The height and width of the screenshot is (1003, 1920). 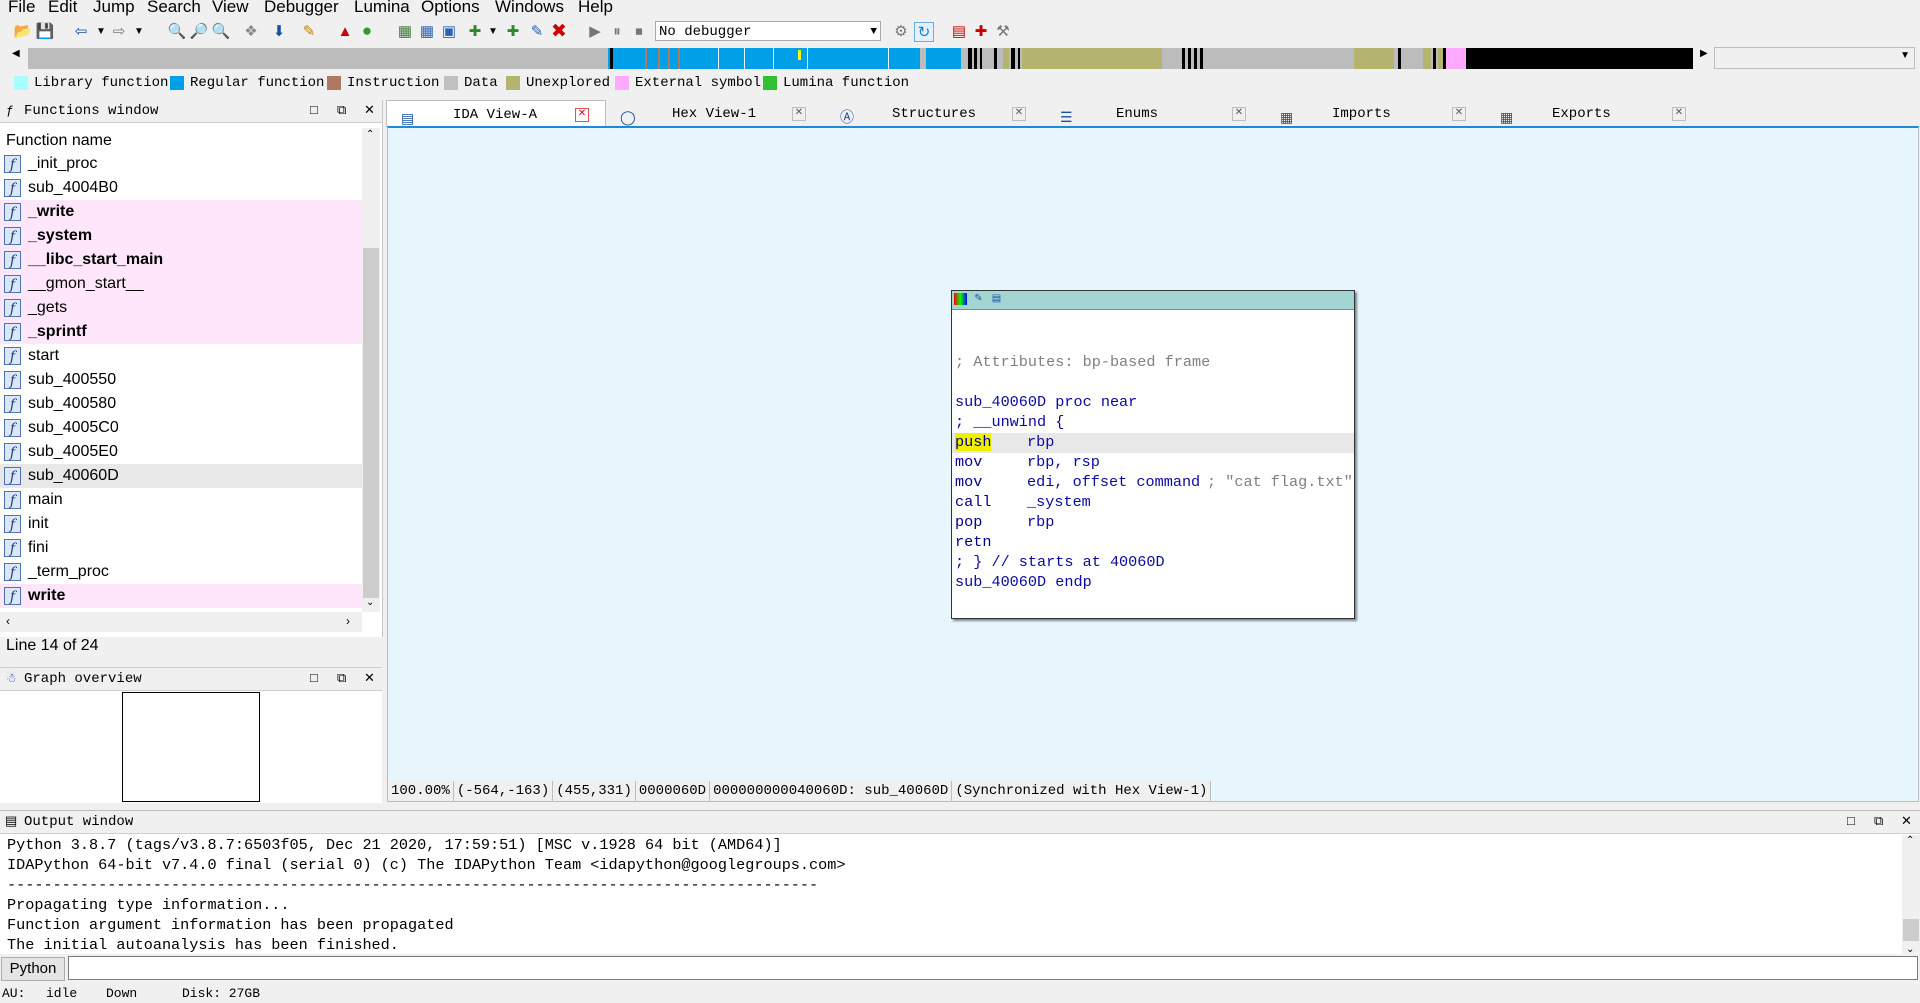 I want to click on forward-dropdown-icon: ▼, so click(x=139, y=31).